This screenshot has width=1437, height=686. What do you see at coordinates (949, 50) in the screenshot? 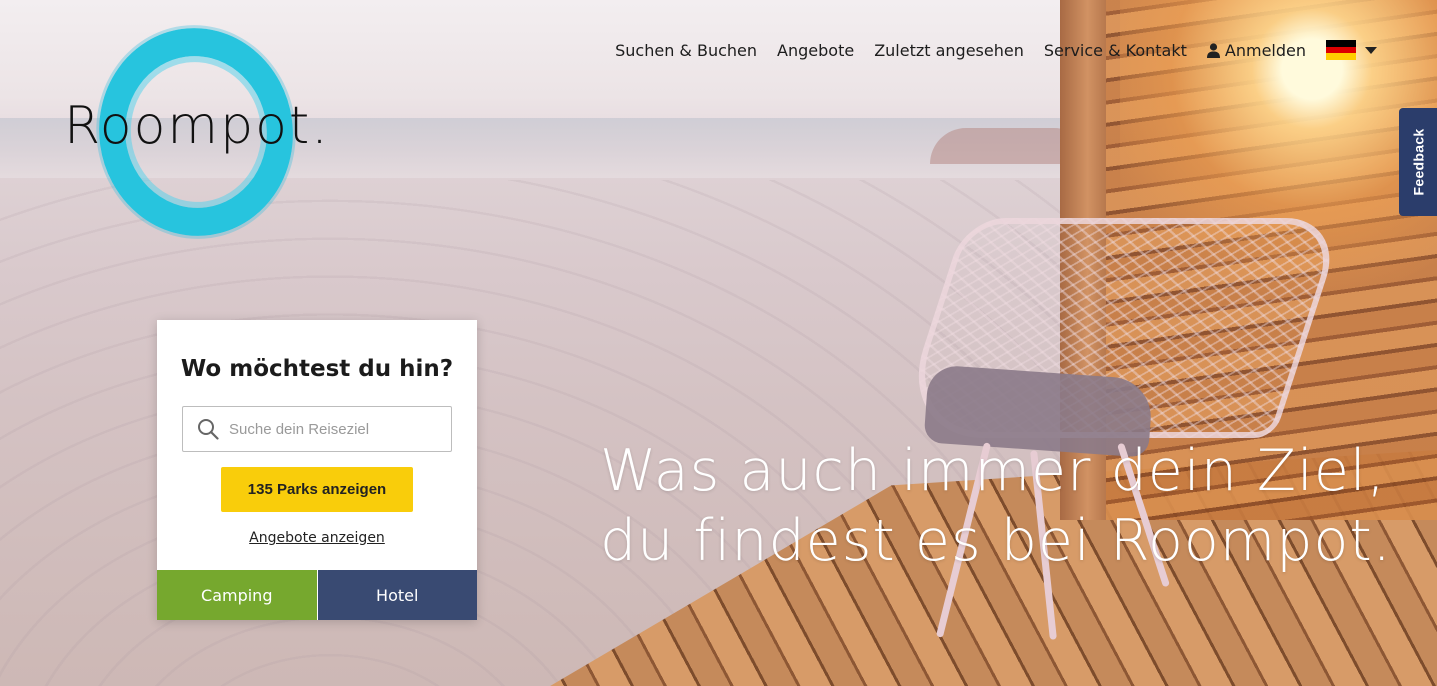
I see `nav-recently-viewed: Zuletzt angesehen` at bounding box center [949, 50].